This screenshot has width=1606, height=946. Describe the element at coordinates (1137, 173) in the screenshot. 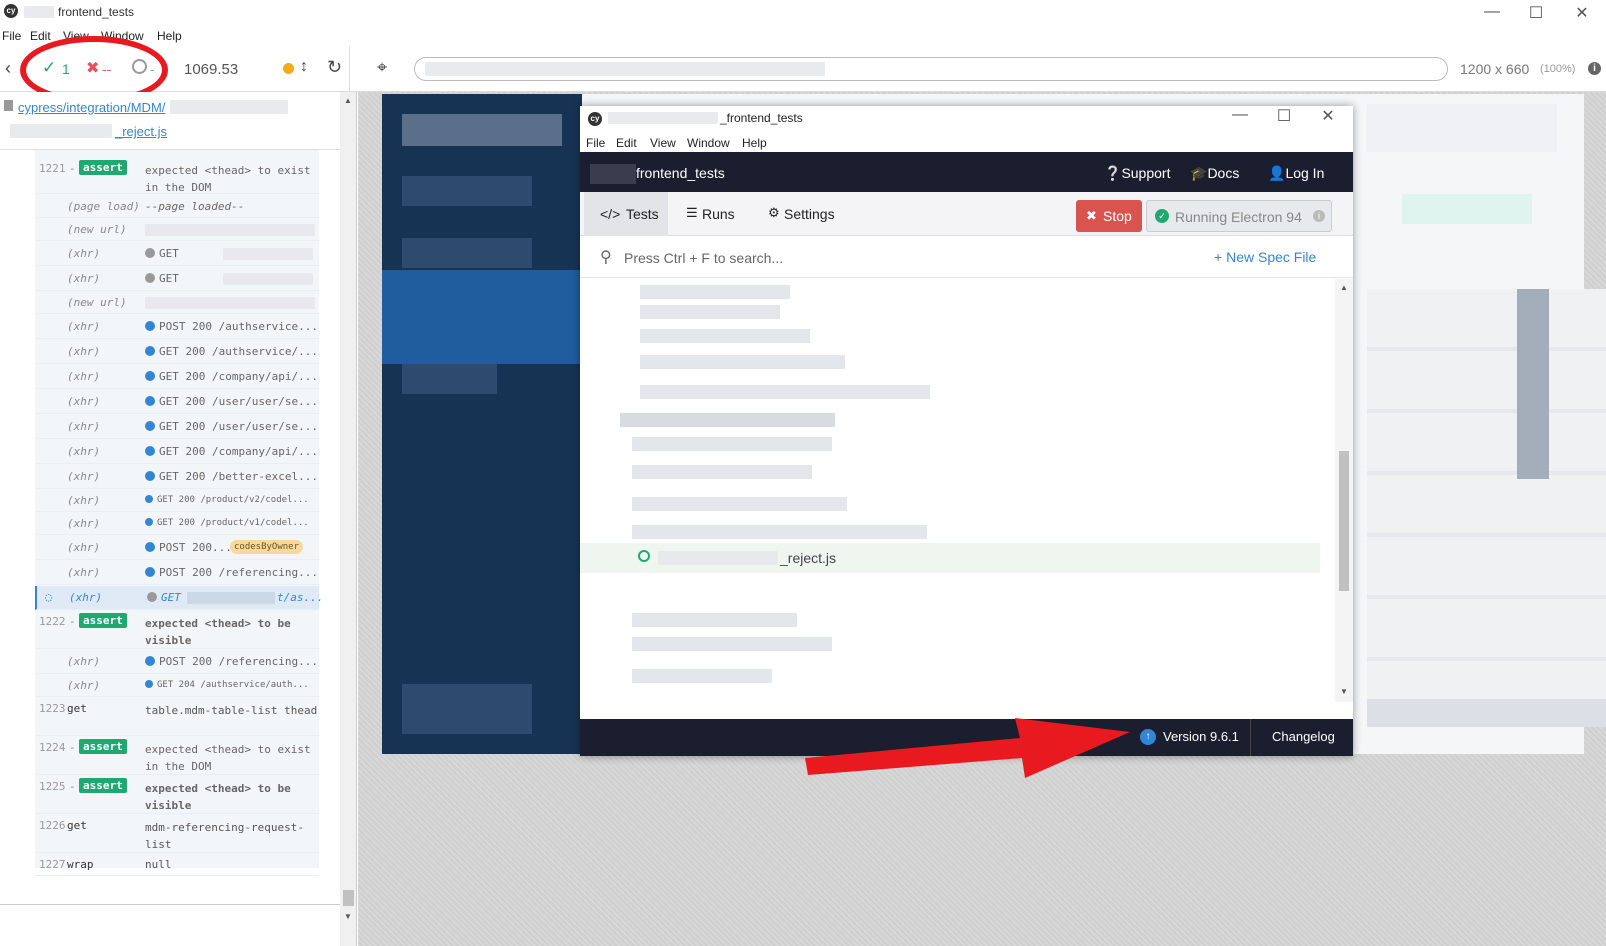

I see `support-link: ❔Support` at that location.